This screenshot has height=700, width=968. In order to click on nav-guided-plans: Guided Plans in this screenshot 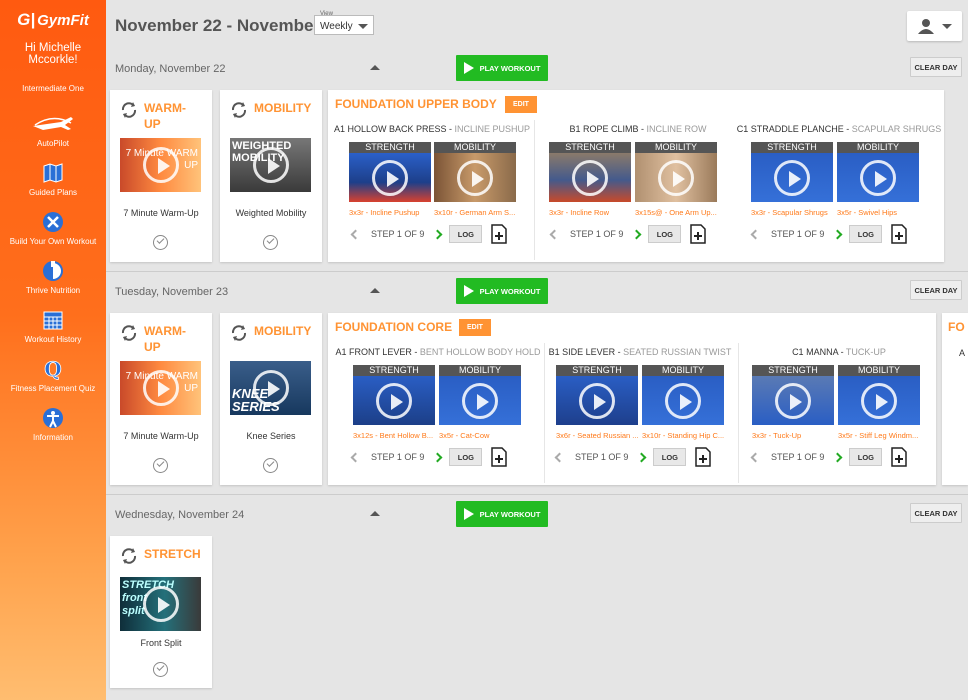, I will do `click(53, 179)`.